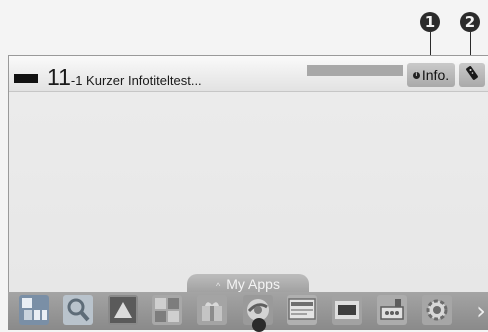  What do you see at coordinates (253, 284) in the screenshot?
I see `my-apps-label: My Apps` at bounding box center [253, 284].